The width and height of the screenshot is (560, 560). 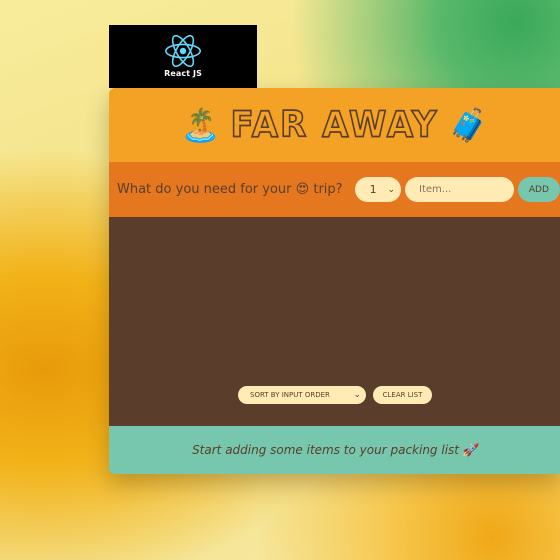 I want to click on form-question: What do you need for your 😍 trip?, so click(x=230, y=189).